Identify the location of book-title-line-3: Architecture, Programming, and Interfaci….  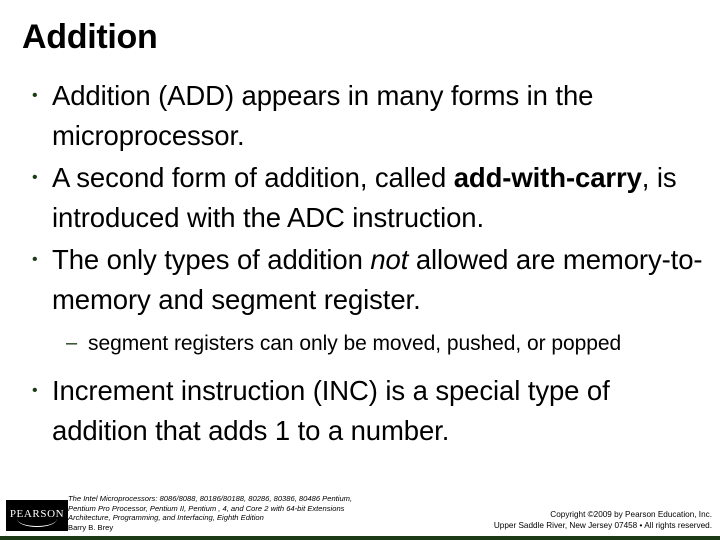
(166, 518).